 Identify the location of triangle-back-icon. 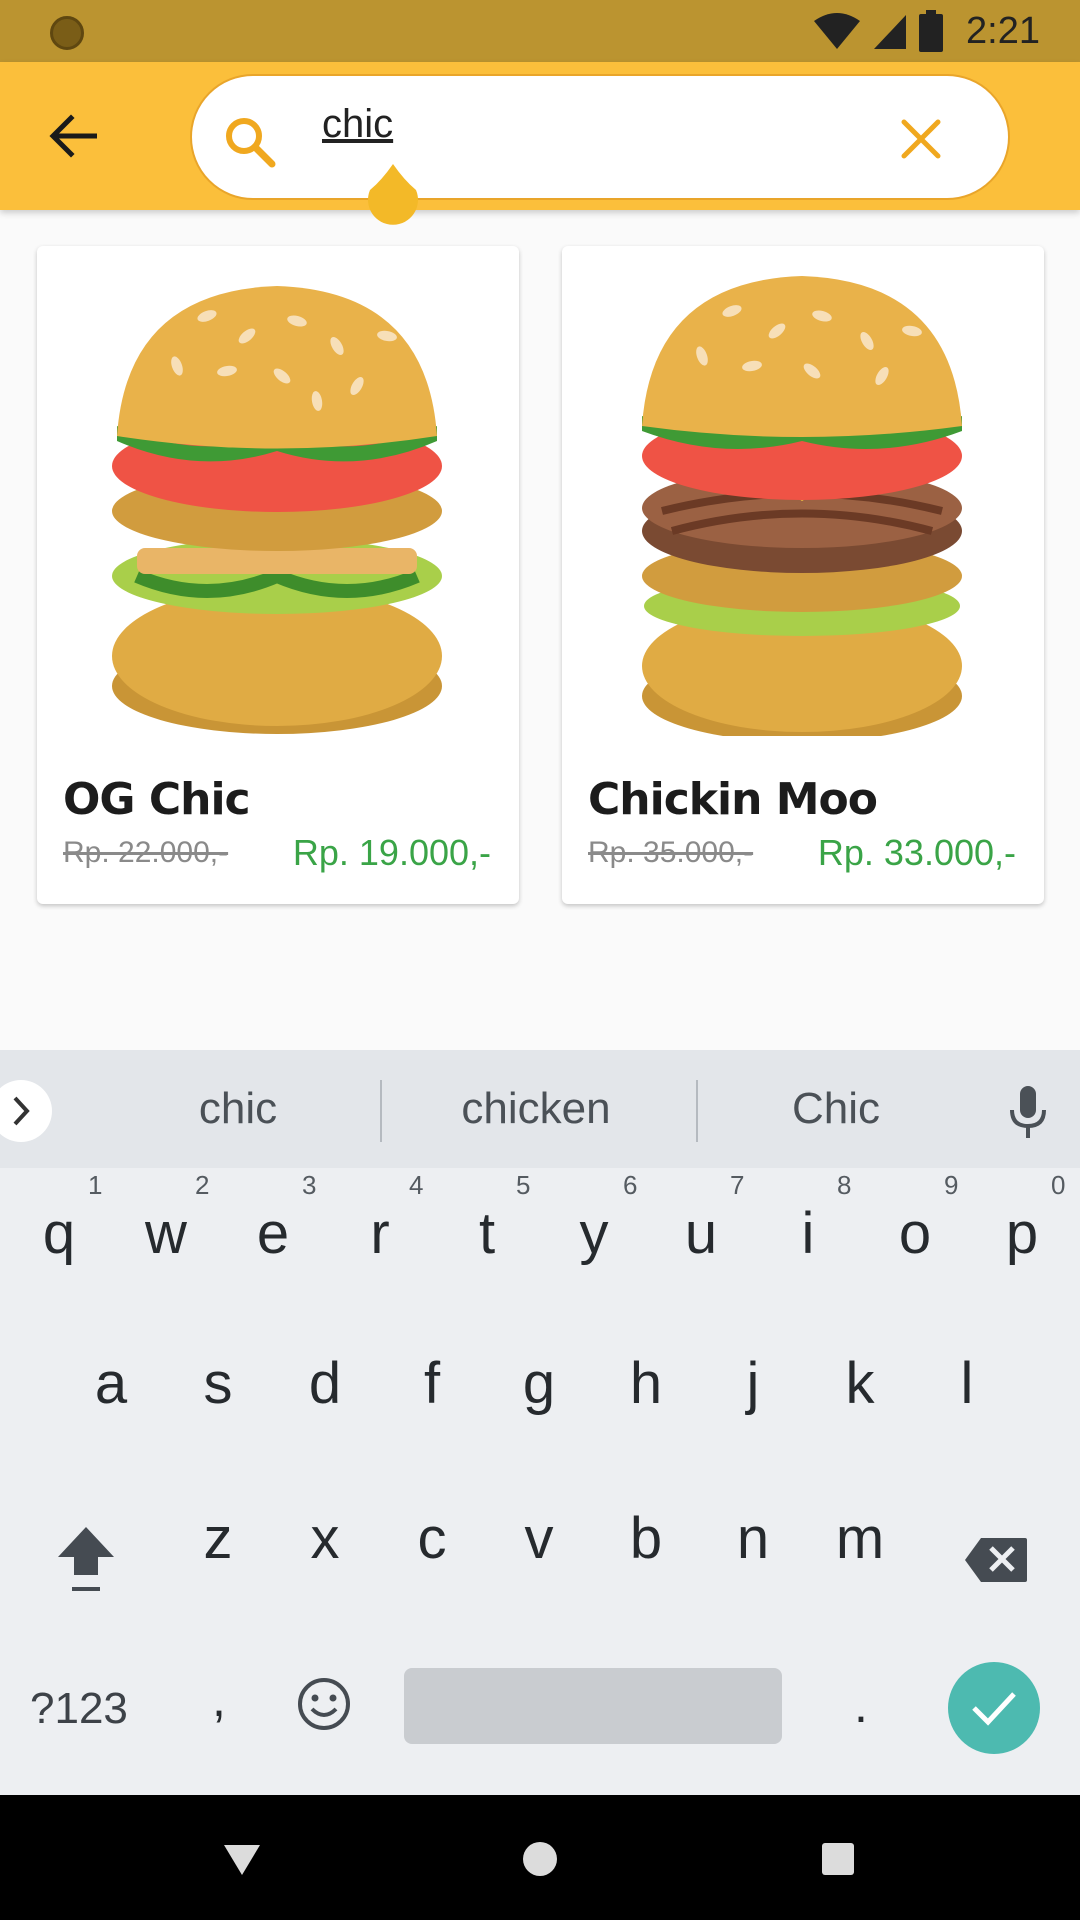
(242, 1860).